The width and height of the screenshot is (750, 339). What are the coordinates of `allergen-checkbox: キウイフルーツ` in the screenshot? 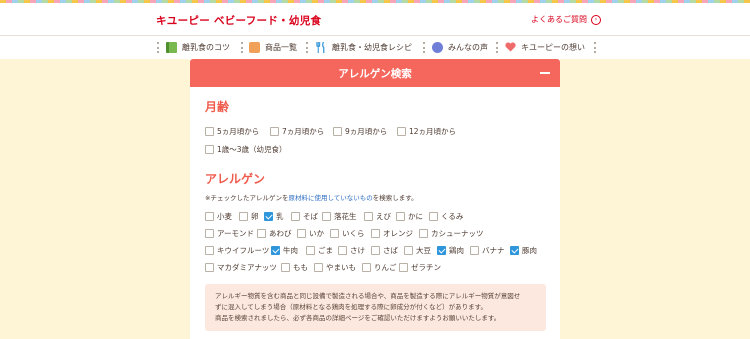 It's located at (237, 250).